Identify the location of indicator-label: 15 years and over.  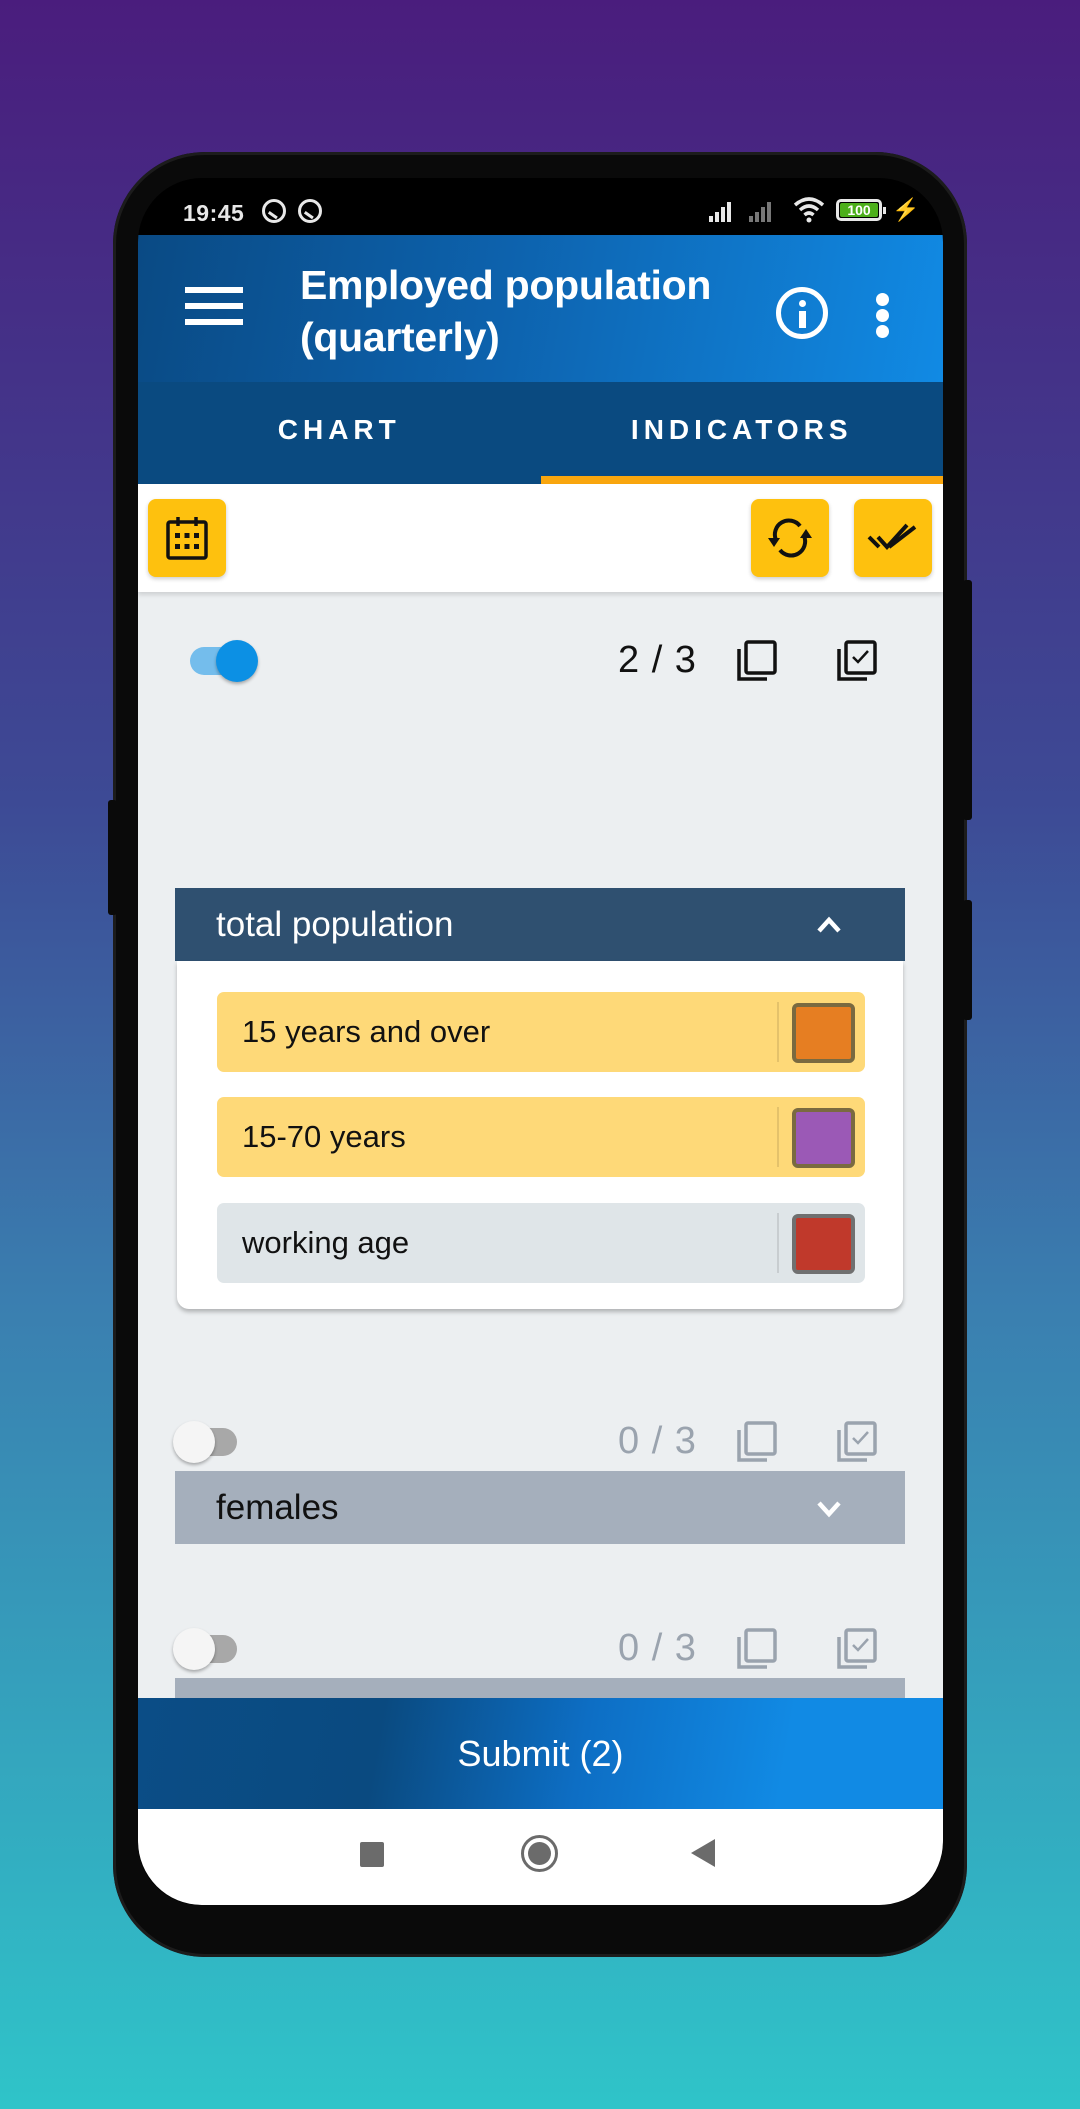
(366, 1031).